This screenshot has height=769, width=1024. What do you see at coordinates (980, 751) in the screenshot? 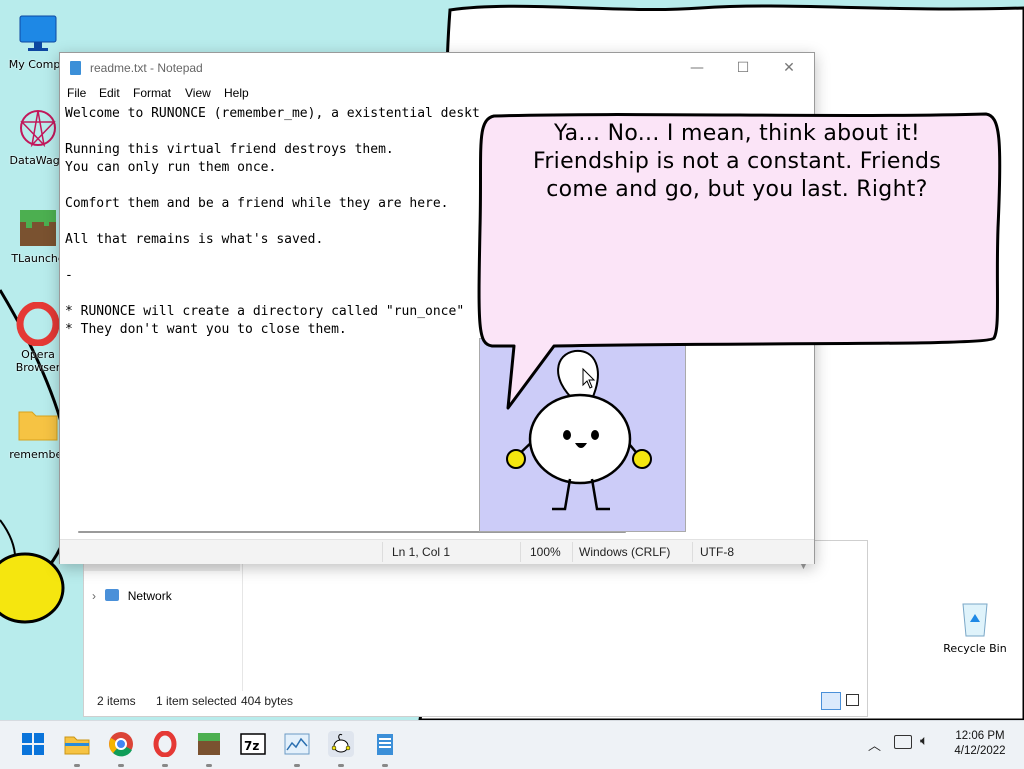
I see `clock-date: 4/12/2022` at bounding box center [980, 751].